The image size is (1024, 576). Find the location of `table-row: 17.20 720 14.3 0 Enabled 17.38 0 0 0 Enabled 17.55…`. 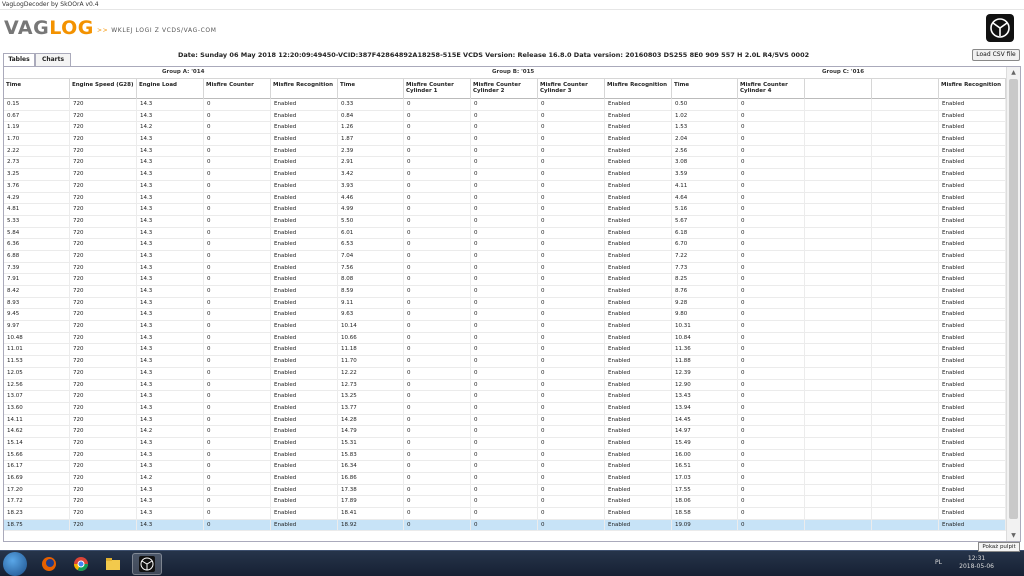

table-row: 17.20 720 14.3 0 Enabled 17.38 0 0 0 Enabled 17.55… is located at coordinates (505, 490).